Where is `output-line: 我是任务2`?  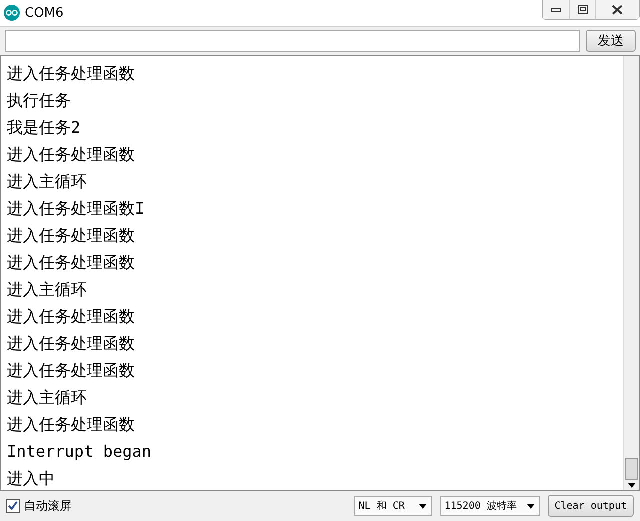 output-line: 我是任务2 is located at coordinates (44, 128).